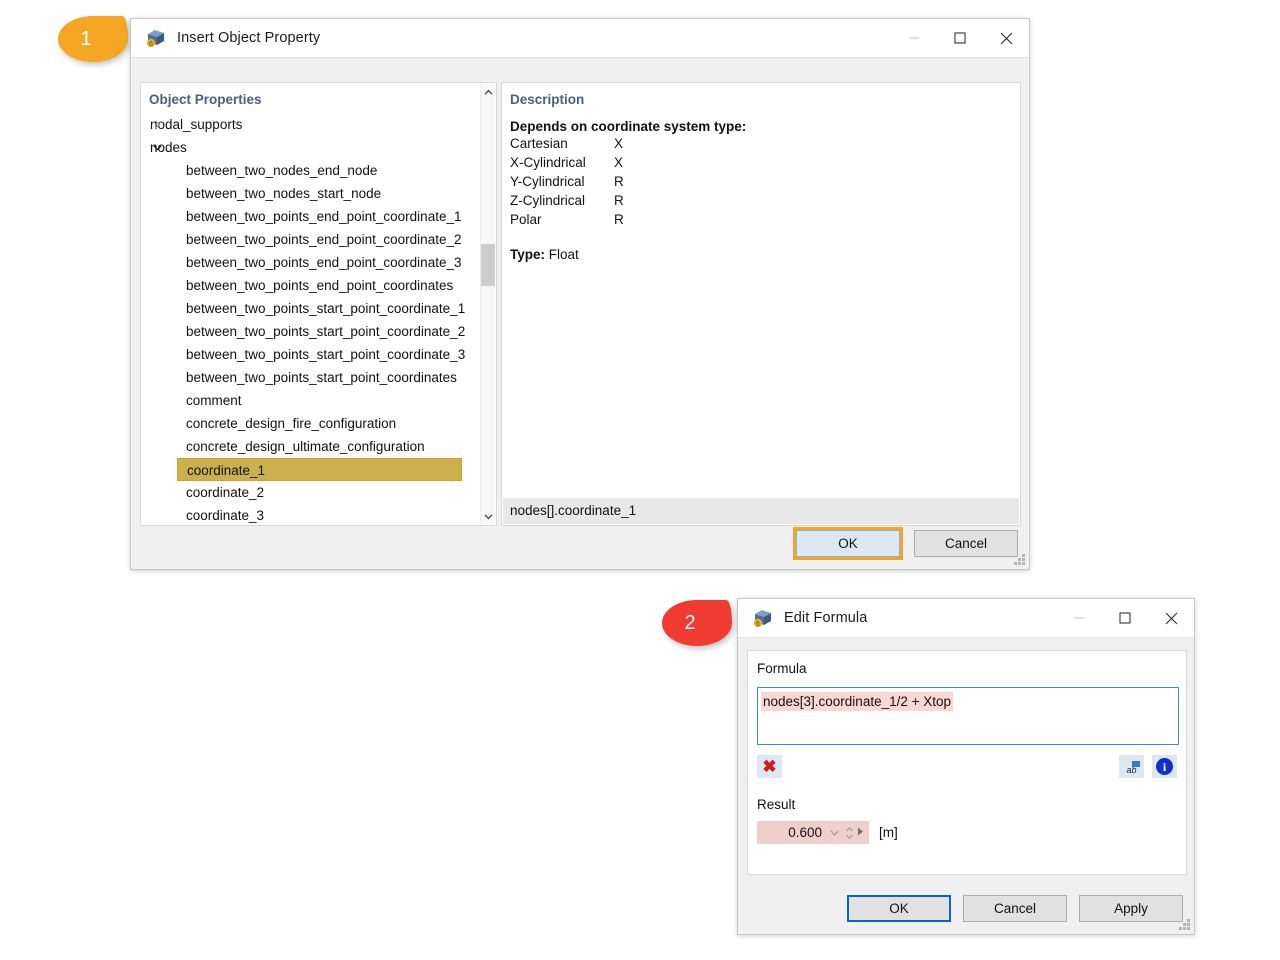 The image size is (1280, 960). I want to click on result-spinner: 0.600, so click(813, 832).